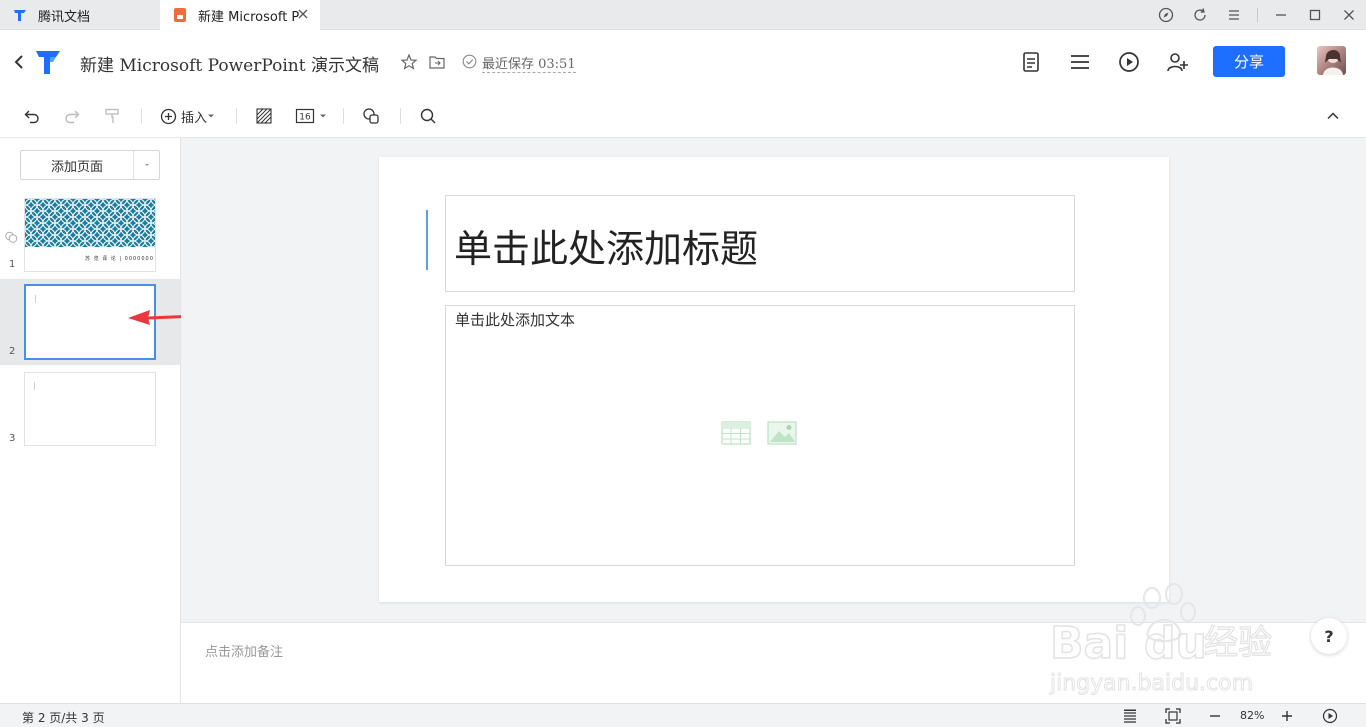 Image resolution: width=1366 pixels, height=727 pixels. Describe the element at coordinates (19, 62) in the screenshot. I see `back-icon` at that location.